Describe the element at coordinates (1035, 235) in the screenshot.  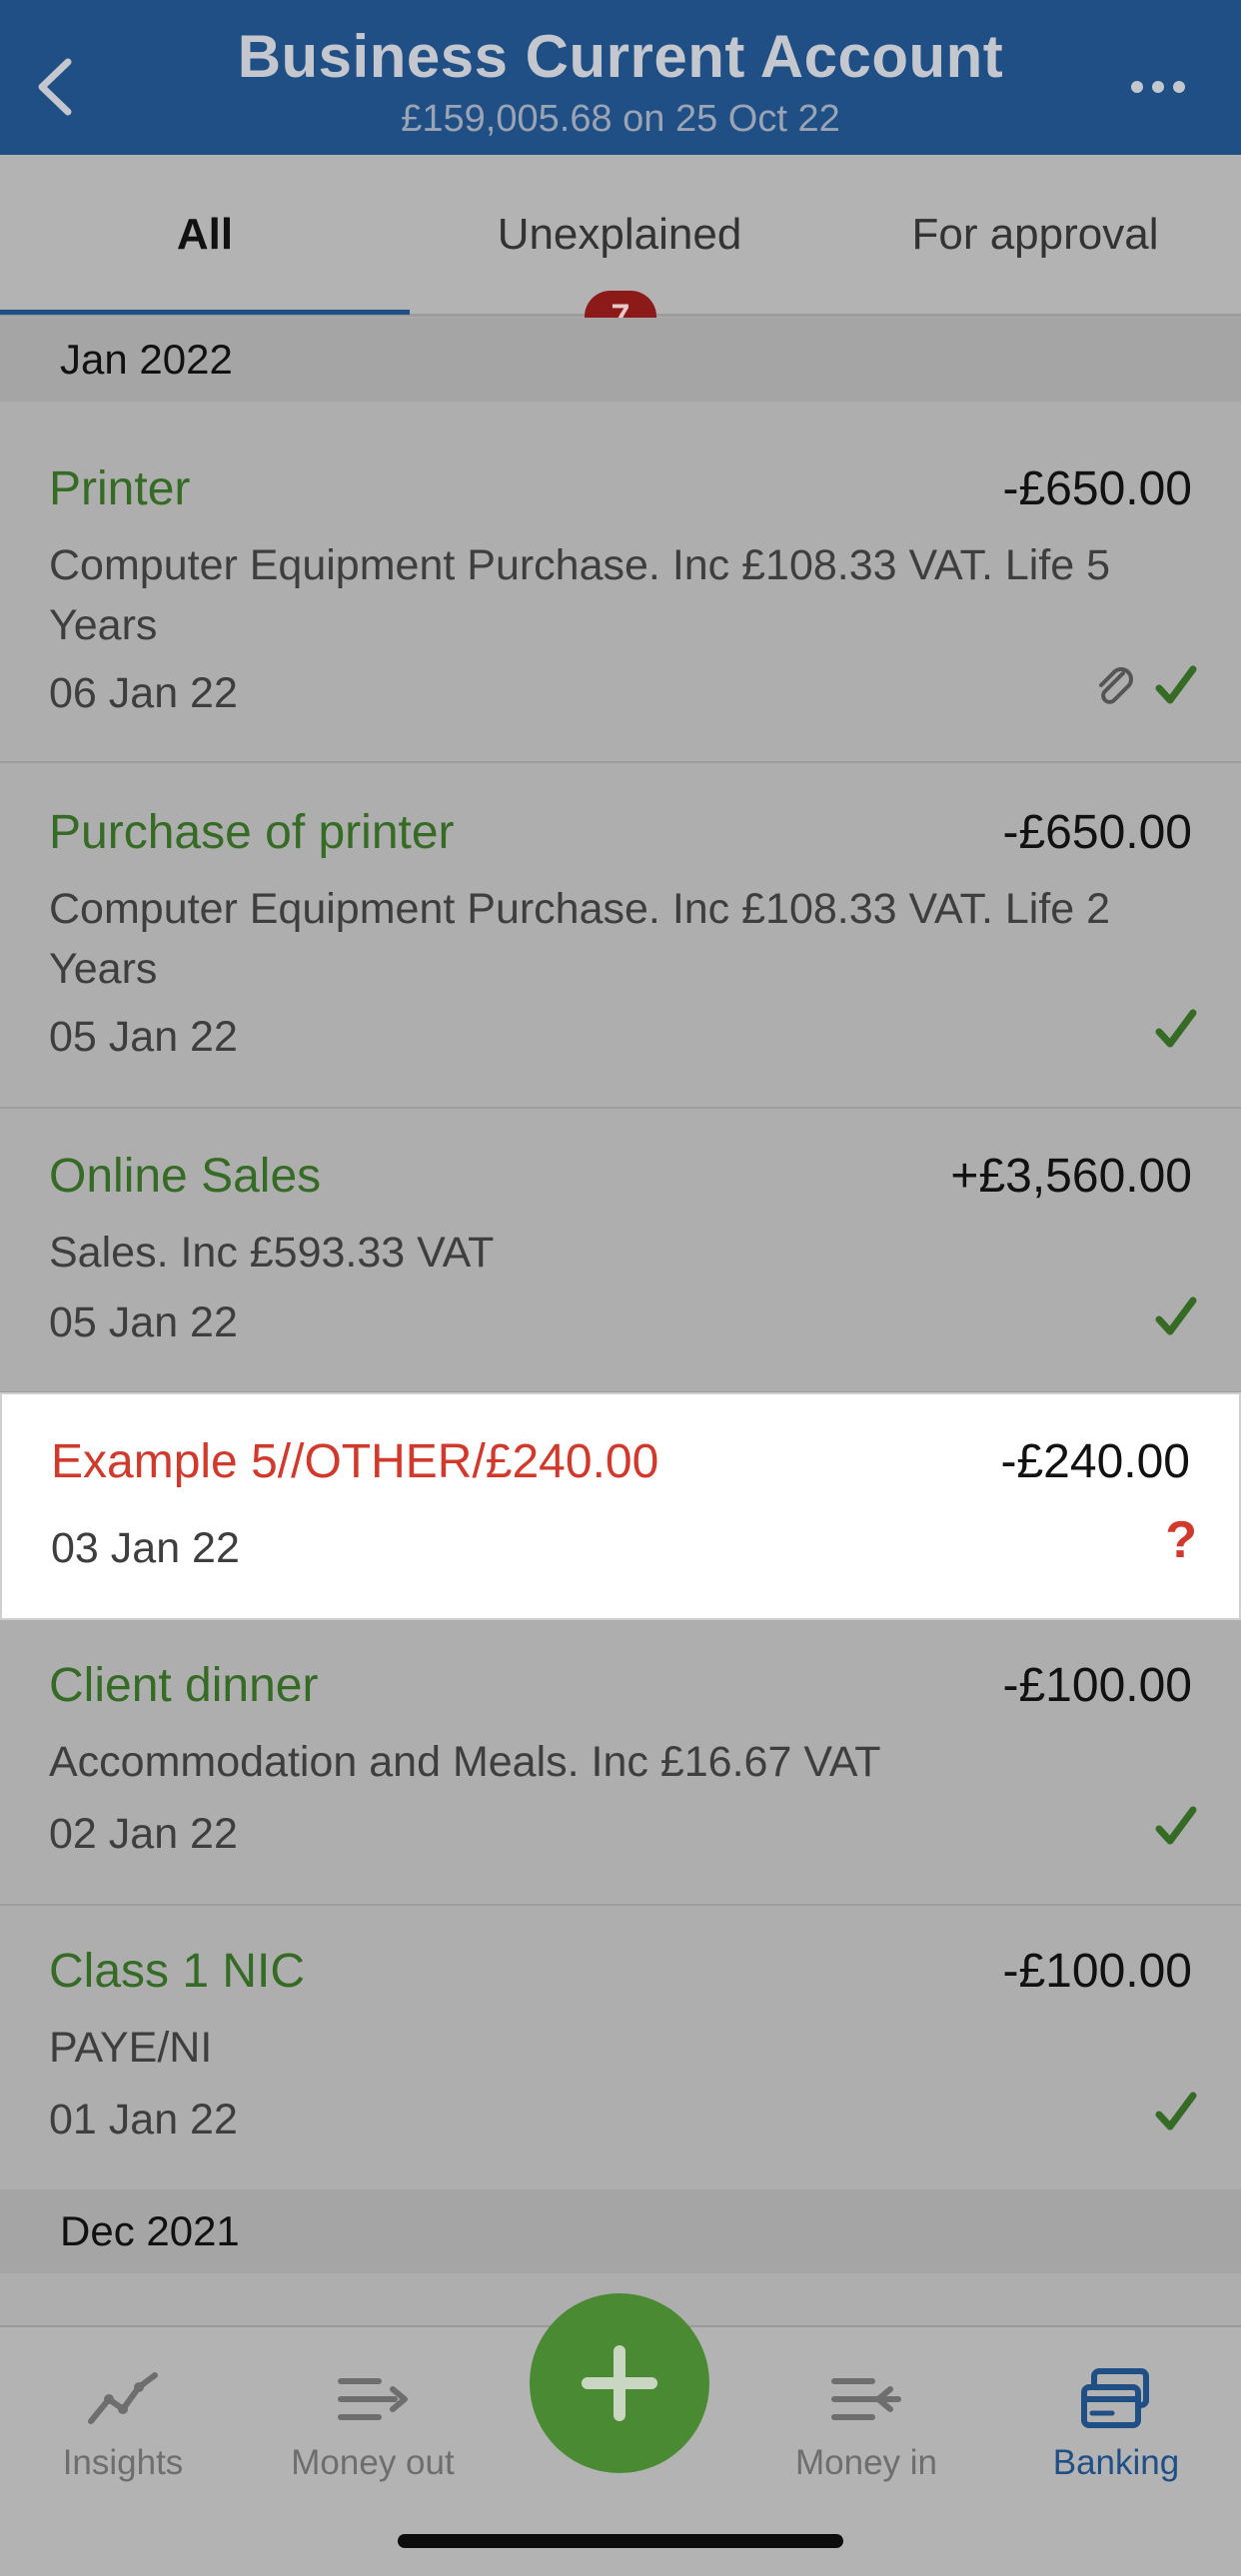
I see `tab-for-approval: For approval` at that location.